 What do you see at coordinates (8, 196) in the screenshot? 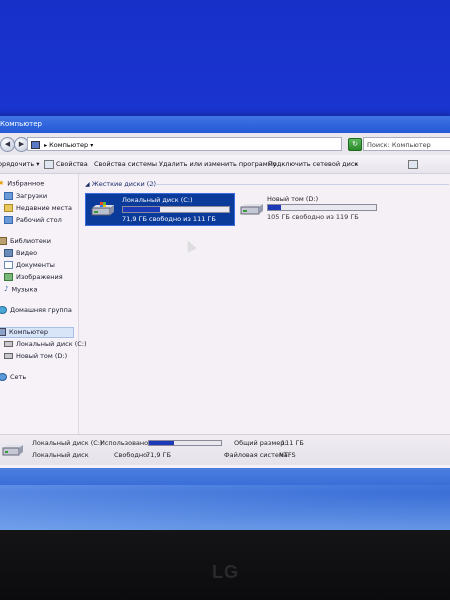
I see `downloads-folder-icon` at bounding box center [8, 196].